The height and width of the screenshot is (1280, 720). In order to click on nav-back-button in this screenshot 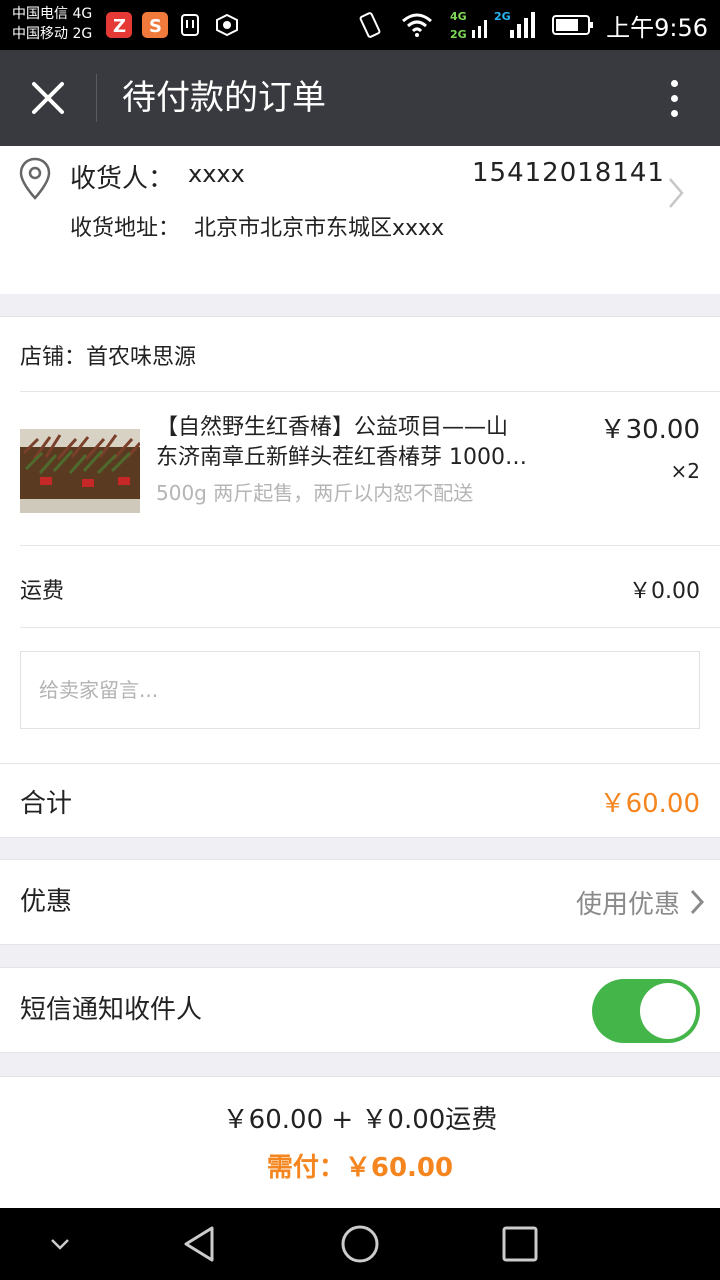, I will do `click(200, 1244)`.